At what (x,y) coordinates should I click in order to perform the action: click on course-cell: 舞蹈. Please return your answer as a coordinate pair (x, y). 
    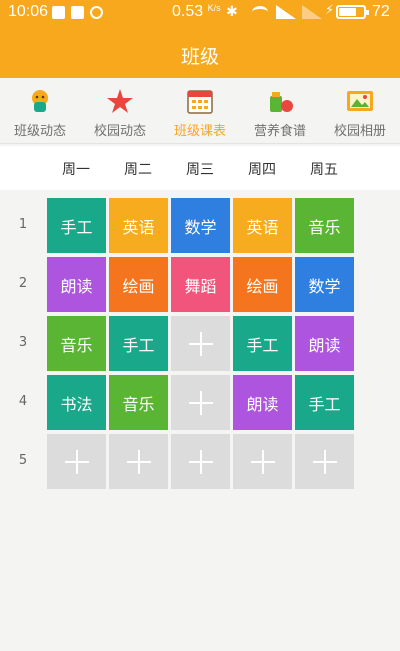
    Looking at the image, I should click on (200, 284).